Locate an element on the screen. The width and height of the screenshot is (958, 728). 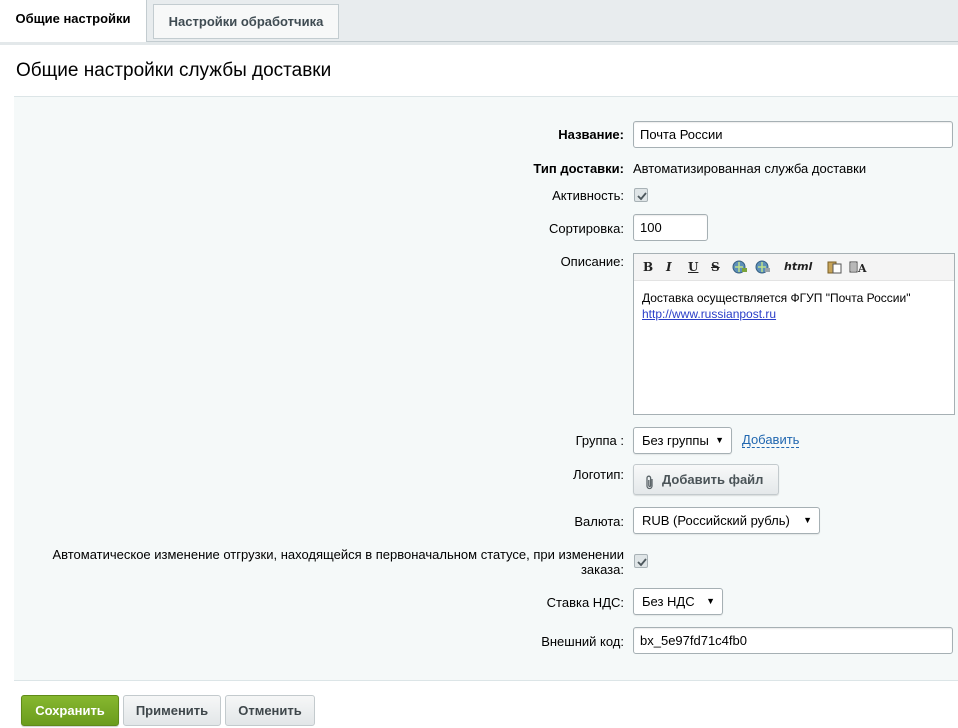
paperclip-icon is located at coordinates (650, 486).